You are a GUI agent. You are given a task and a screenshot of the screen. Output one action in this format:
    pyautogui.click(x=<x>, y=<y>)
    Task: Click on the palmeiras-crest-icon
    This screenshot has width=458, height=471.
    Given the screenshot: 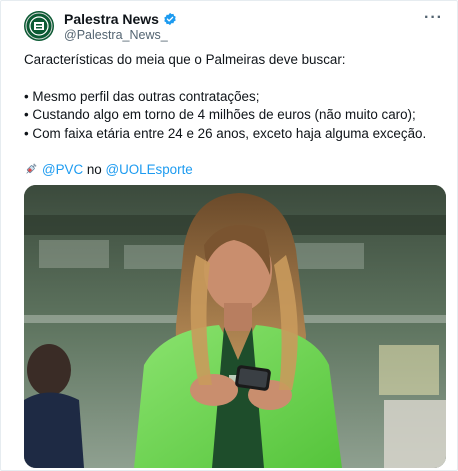 What is the action you would take?
    pyautogui.click(x=39, y=26)
    